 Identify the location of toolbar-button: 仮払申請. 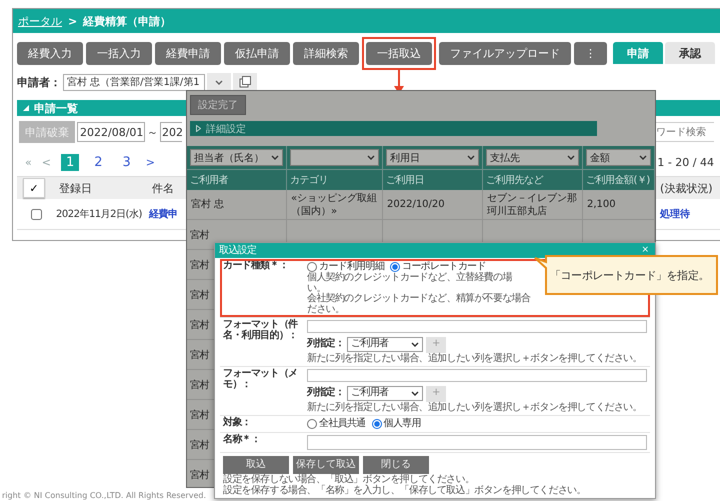
(257, 53).